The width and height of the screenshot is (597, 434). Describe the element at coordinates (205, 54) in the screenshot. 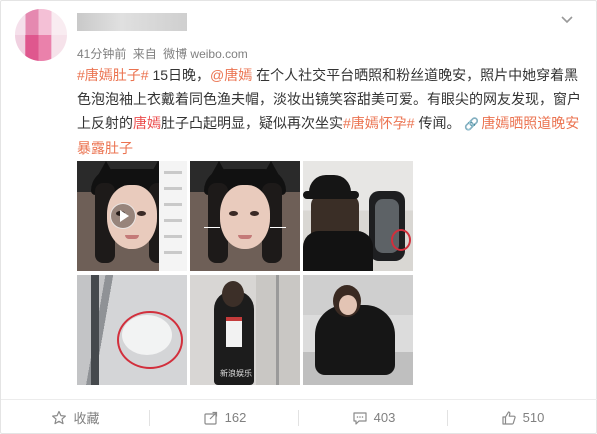

I see `post-source: 微博 weibo.com` at that location.